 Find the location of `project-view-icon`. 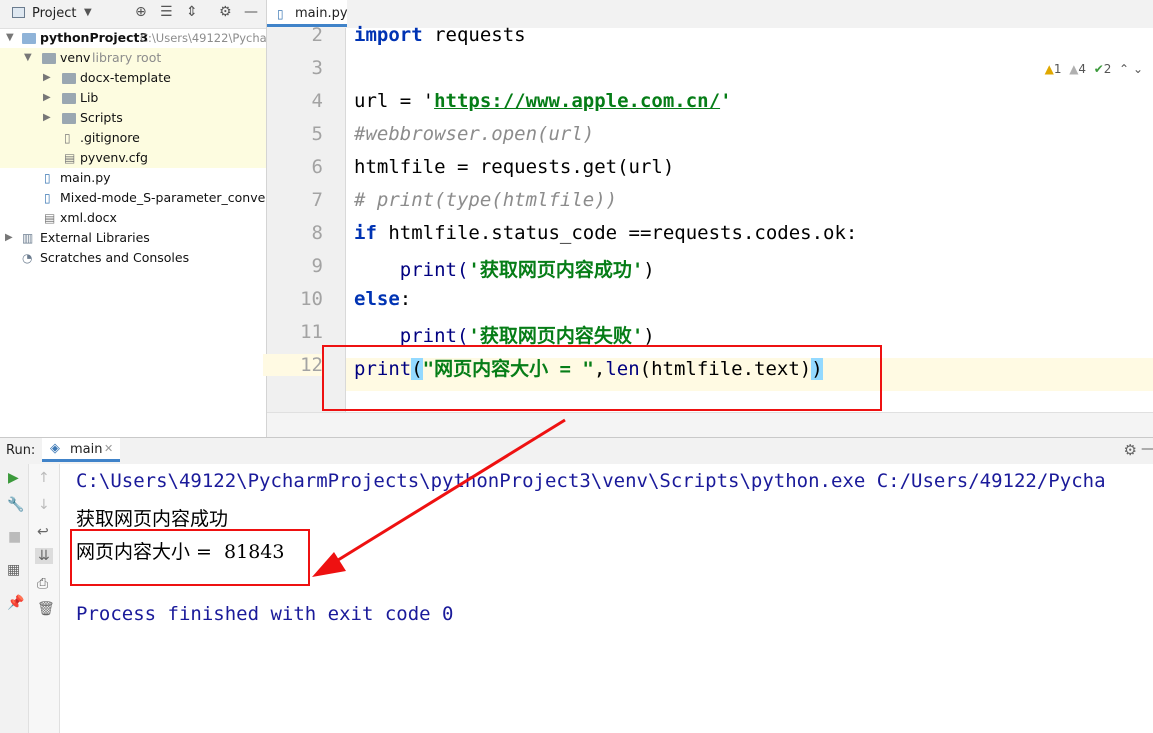

project-view-icon is located at coordinates (18, 12).